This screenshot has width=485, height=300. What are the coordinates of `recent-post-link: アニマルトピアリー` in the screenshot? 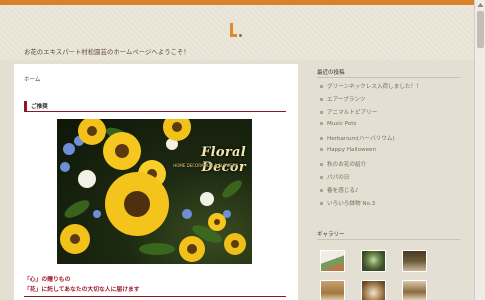 It's located at (352, 113).